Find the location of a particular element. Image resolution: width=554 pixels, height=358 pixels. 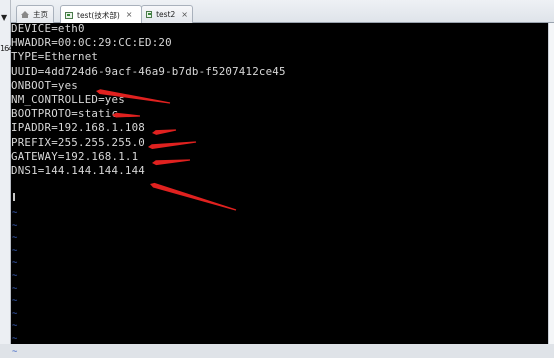

terminal-line: TYPE=Ethernet is located at coordinates (55, 57).